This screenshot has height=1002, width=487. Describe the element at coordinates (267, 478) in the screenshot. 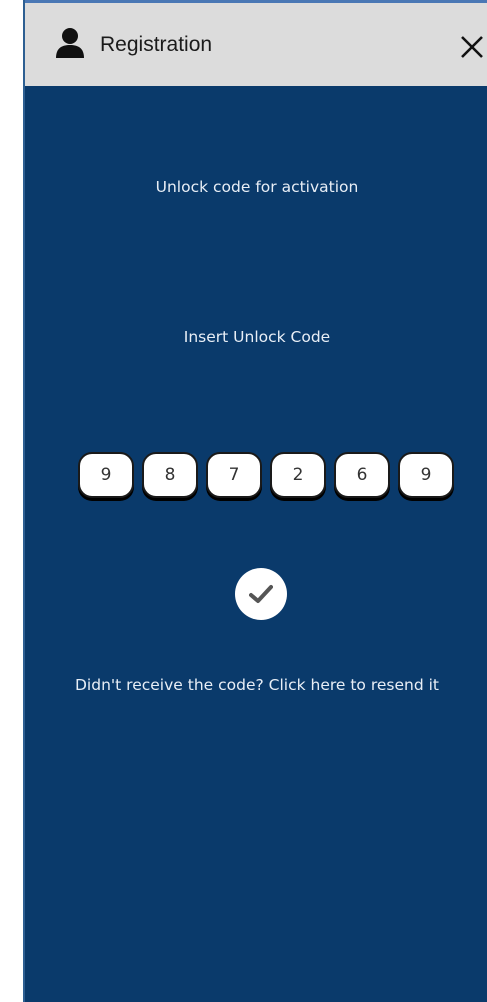

I see `code-input-row: 9 8 7 2 6 9` at that location.